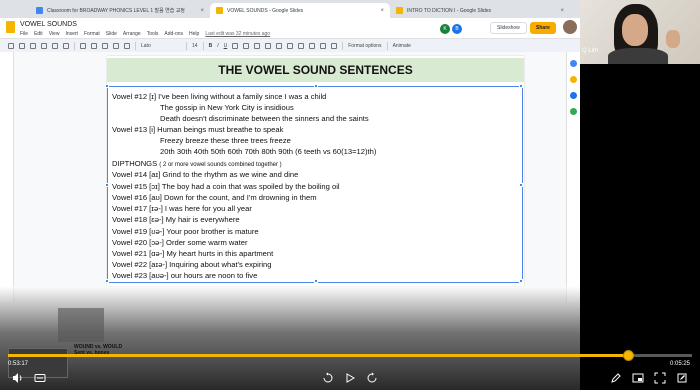 This screenshot has height=390, width=700. Describe the element at coordinates (268, 45) in the screenshot. I see `comment-icon` at that location.